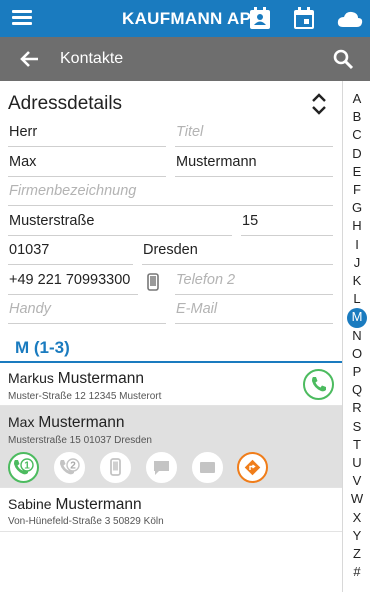 The height and width of the screenshot is (592, 370). Describe the element at coordinates (287, 223) in the screenshot. I see `house-number-field: 15` at that location.